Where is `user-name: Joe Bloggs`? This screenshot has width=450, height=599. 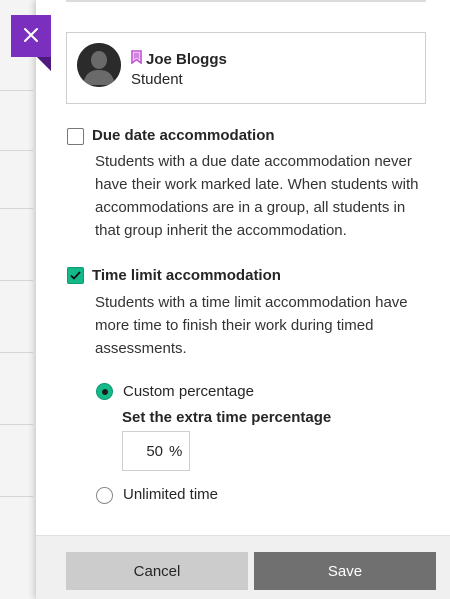 user-name: Joe Bloggs is located at coordinates (186, 59).